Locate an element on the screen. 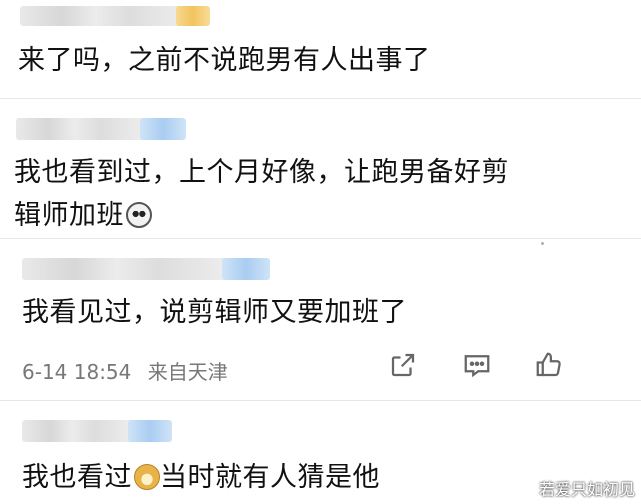 Image resolution: width=641 pixels, height=504 pixels. like-button is located at coordinates (549, 365).